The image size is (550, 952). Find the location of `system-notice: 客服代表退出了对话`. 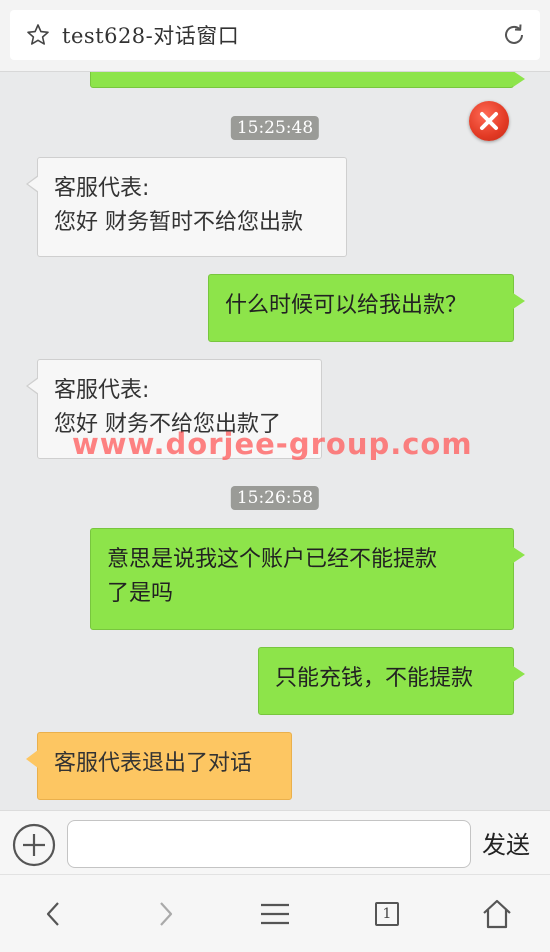

system-notice: 客服代表退出了对话 is located at coordinates (159, 766).